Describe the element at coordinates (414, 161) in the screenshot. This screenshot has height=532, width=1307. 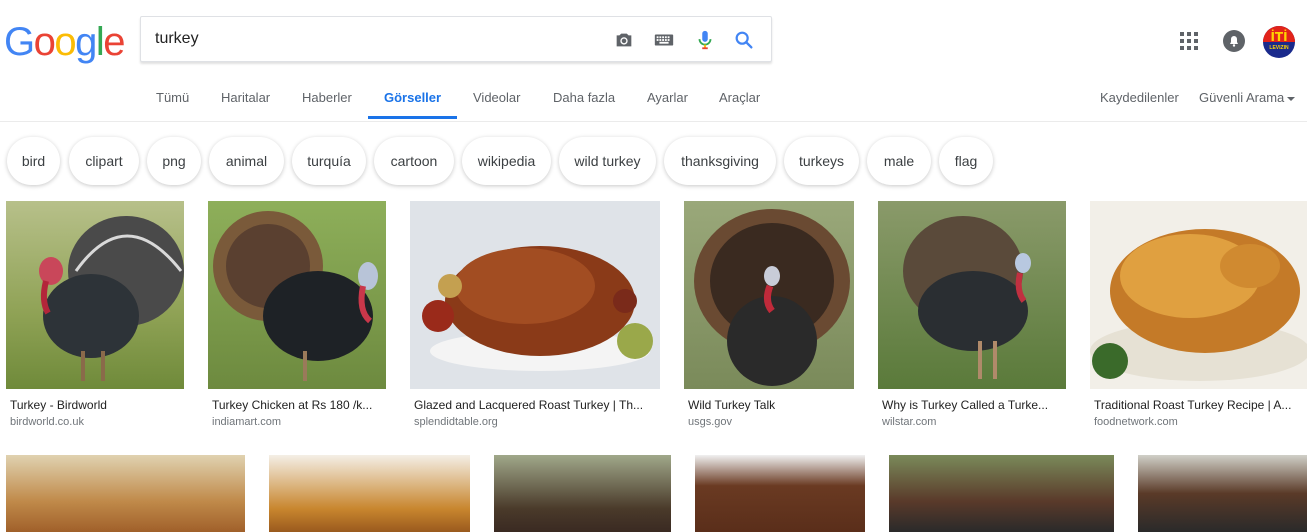
I see `chip-cartoon: cartoon` at that location.